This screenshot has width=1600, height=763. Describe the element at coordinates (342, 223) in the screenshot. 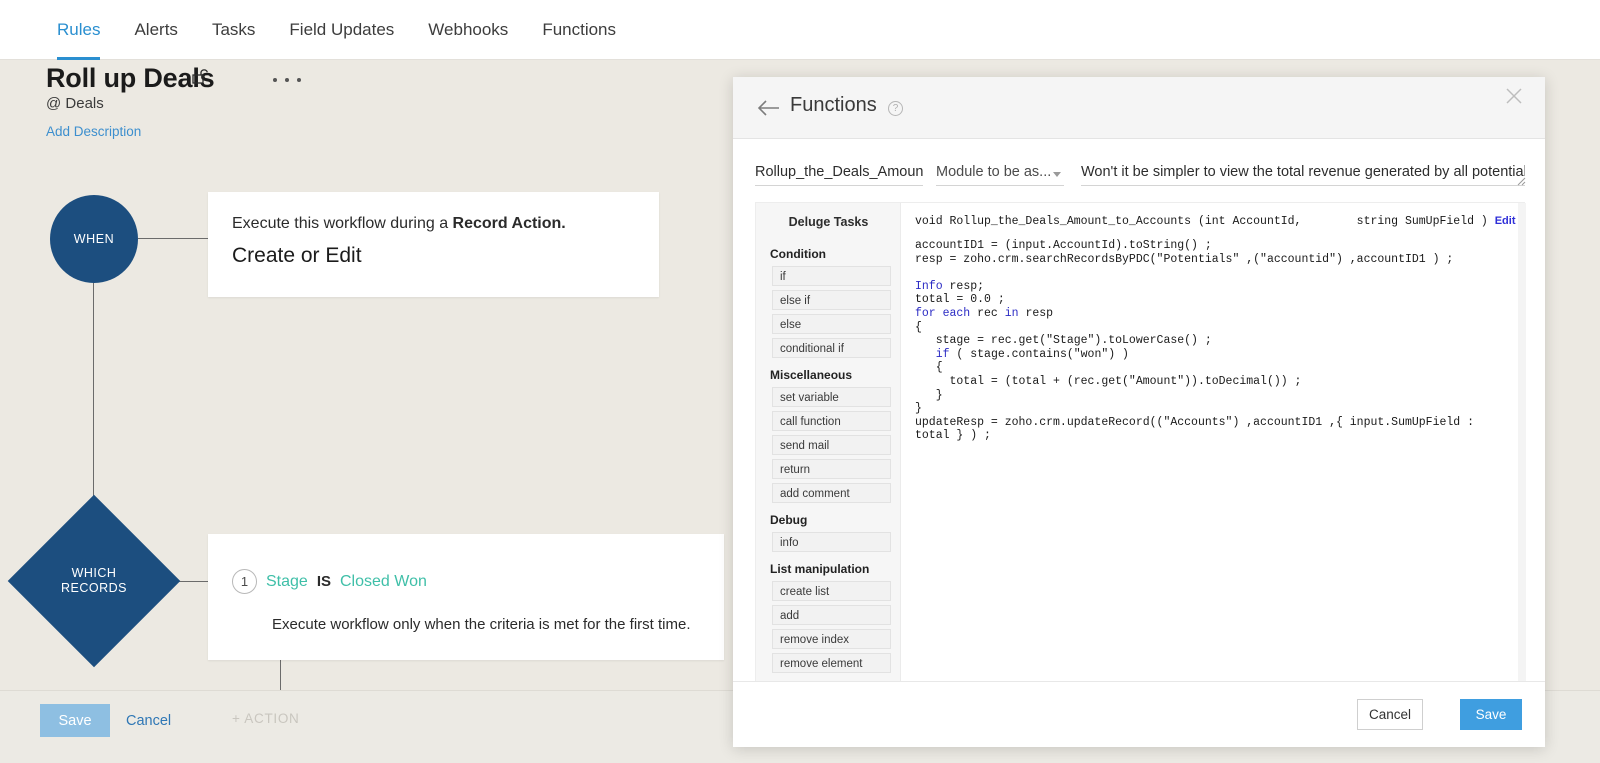

I see `when-card-description-prefix: Execute this workflow during a` at that location.